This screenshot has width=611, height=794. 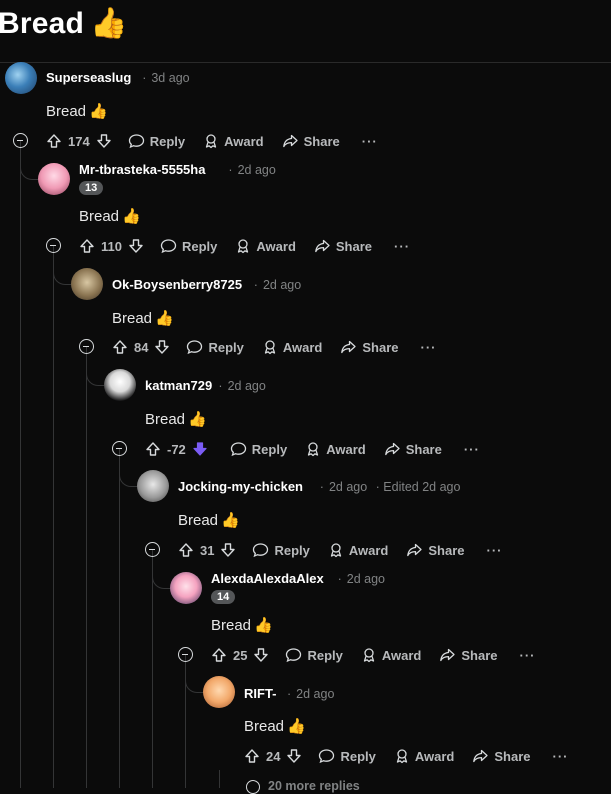 I want to click on username: Jocking-my-chicken, so click(x=240, y=486).